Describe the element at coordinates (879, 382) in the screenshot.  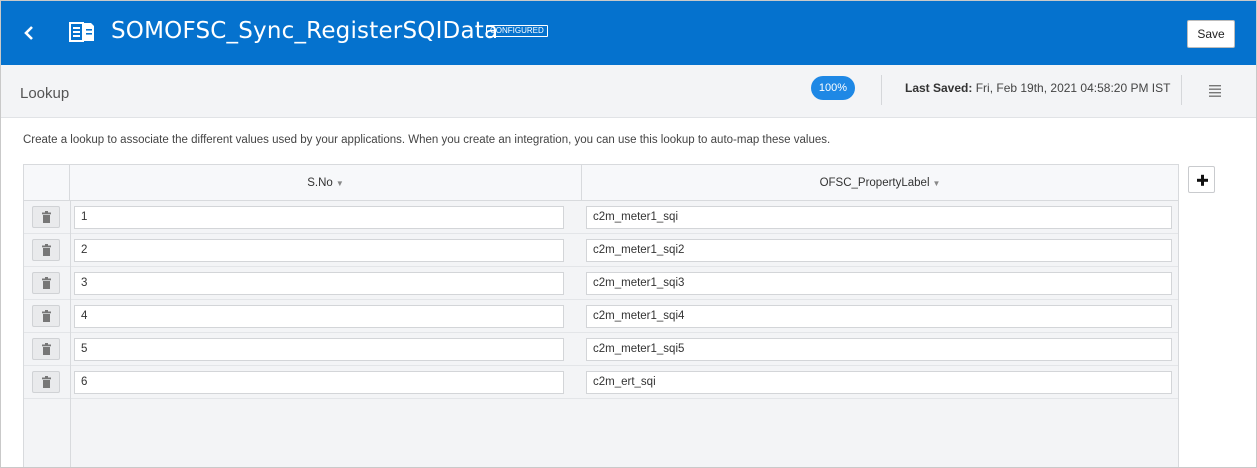
I see `property-label-input: c2m_ert_sqi` at that location.